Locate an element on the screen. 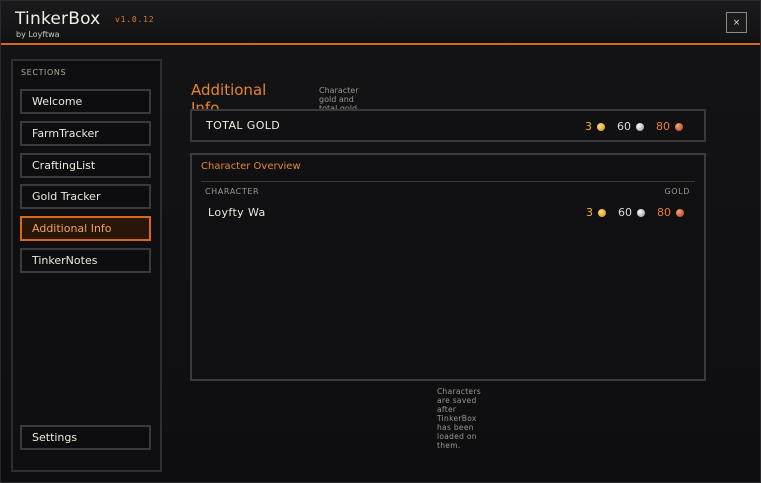 Image resolution: width=761 pixels, height=483 pixels. app-byline: by Loyftwa is located at coordinates (38, 34).